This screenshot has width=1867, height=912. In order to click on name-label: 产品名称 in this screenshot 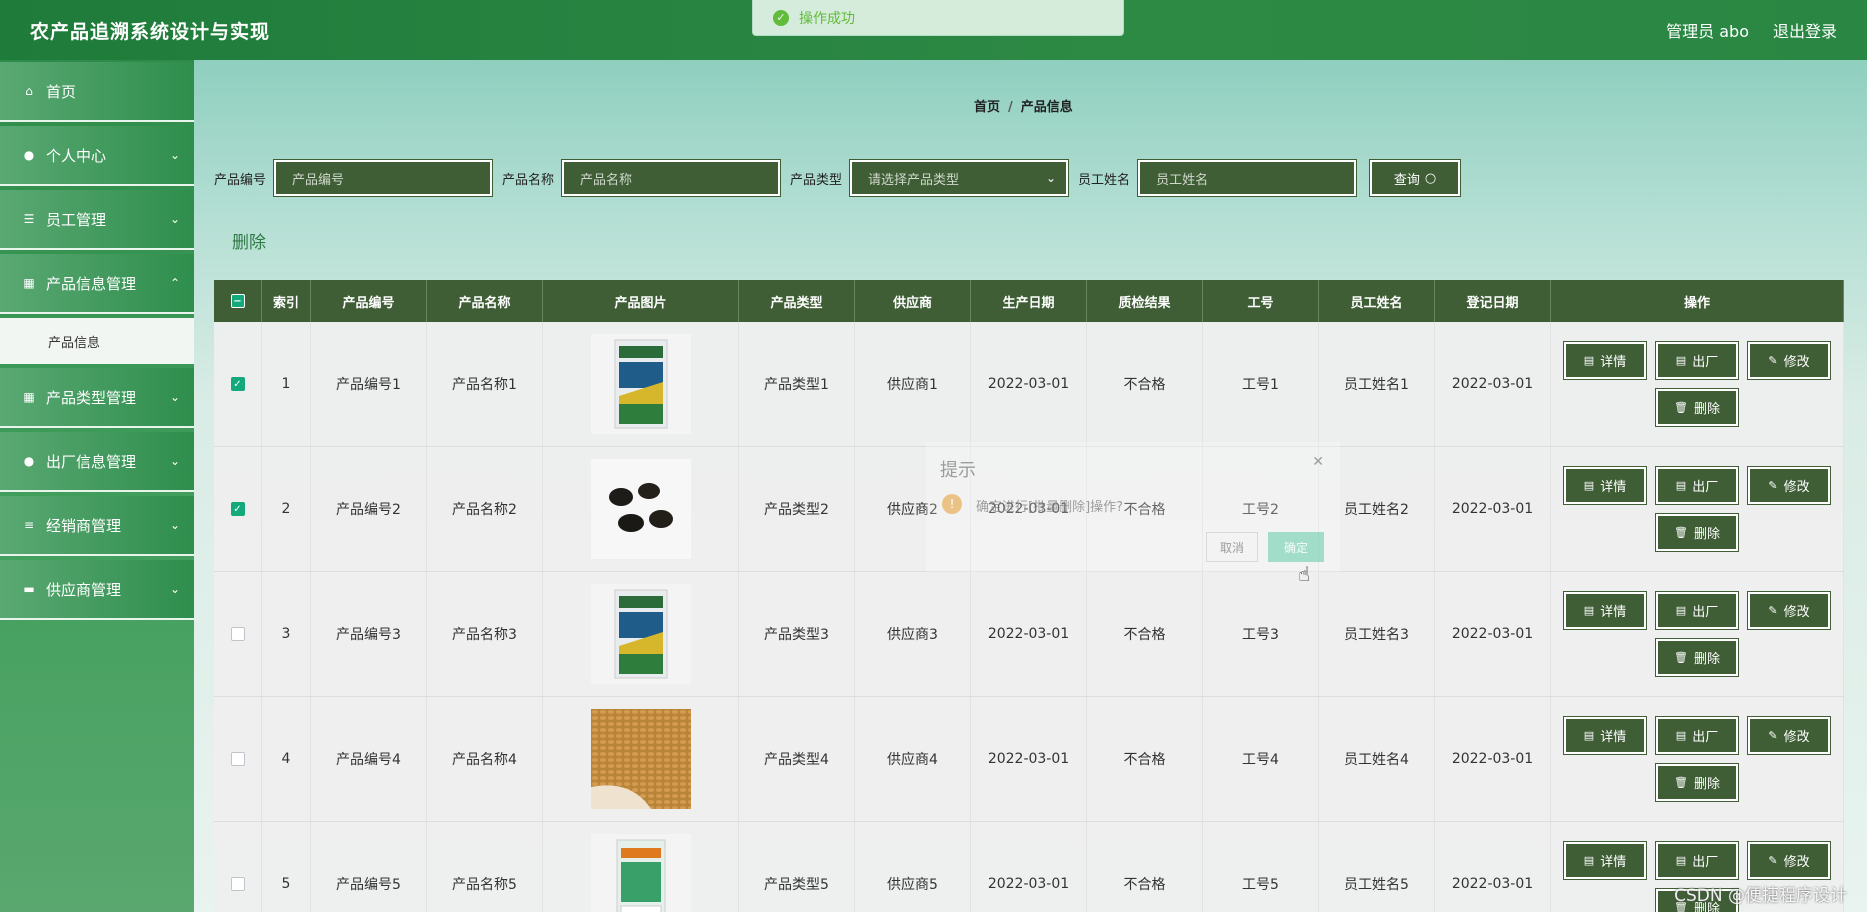, I will do `click(528, 180)`.